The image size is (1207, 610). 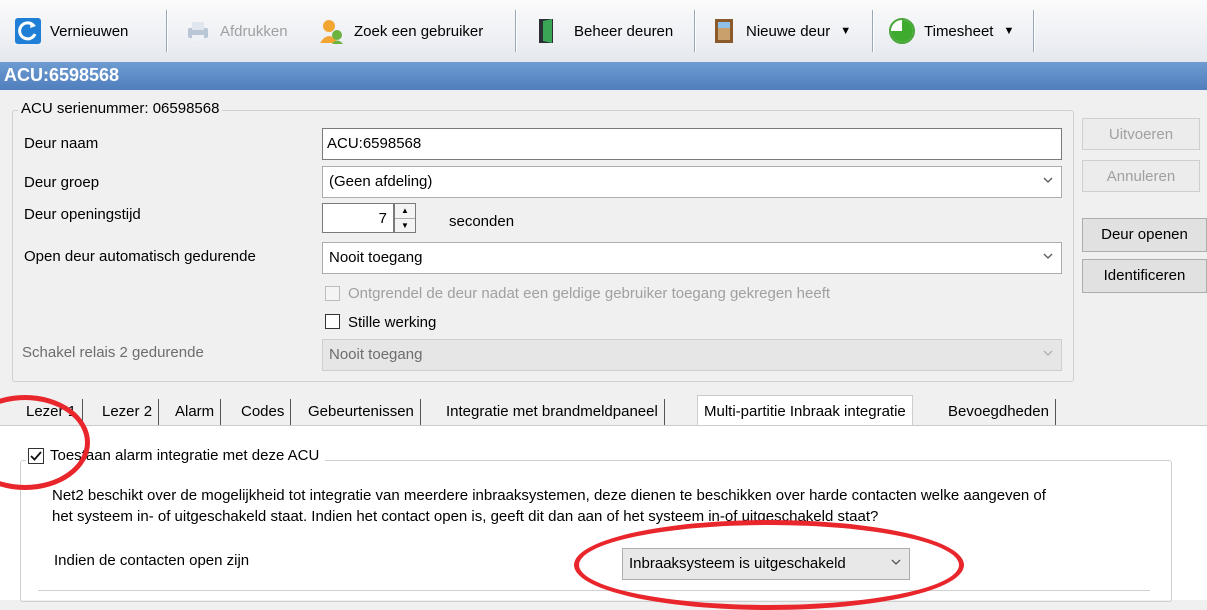 I want to click on highlight-ellipse, so click(x=769, y=565).